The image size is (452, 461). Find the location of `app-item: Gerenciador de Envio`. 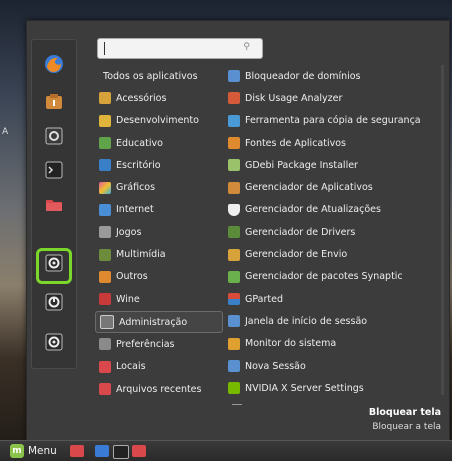

app-item: Gerenciador de Envio is located at coordinates (335, 254).